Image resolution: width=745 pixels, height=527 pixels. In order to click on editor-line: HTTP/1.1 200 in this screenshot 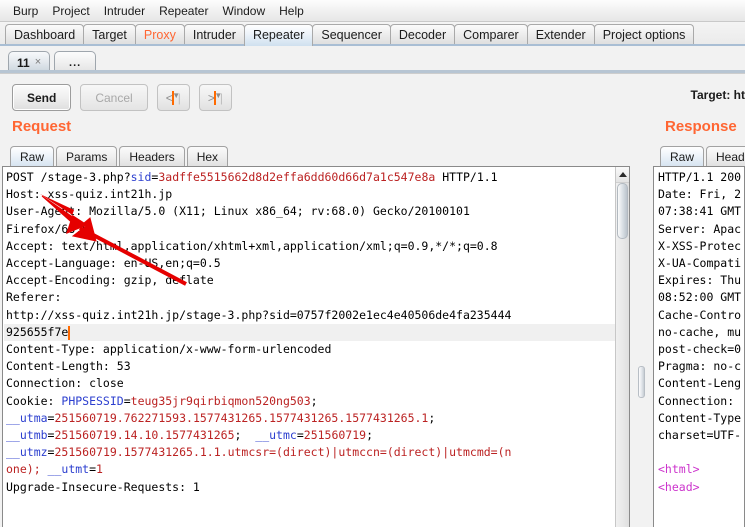, I will do `click(699, 177)`.